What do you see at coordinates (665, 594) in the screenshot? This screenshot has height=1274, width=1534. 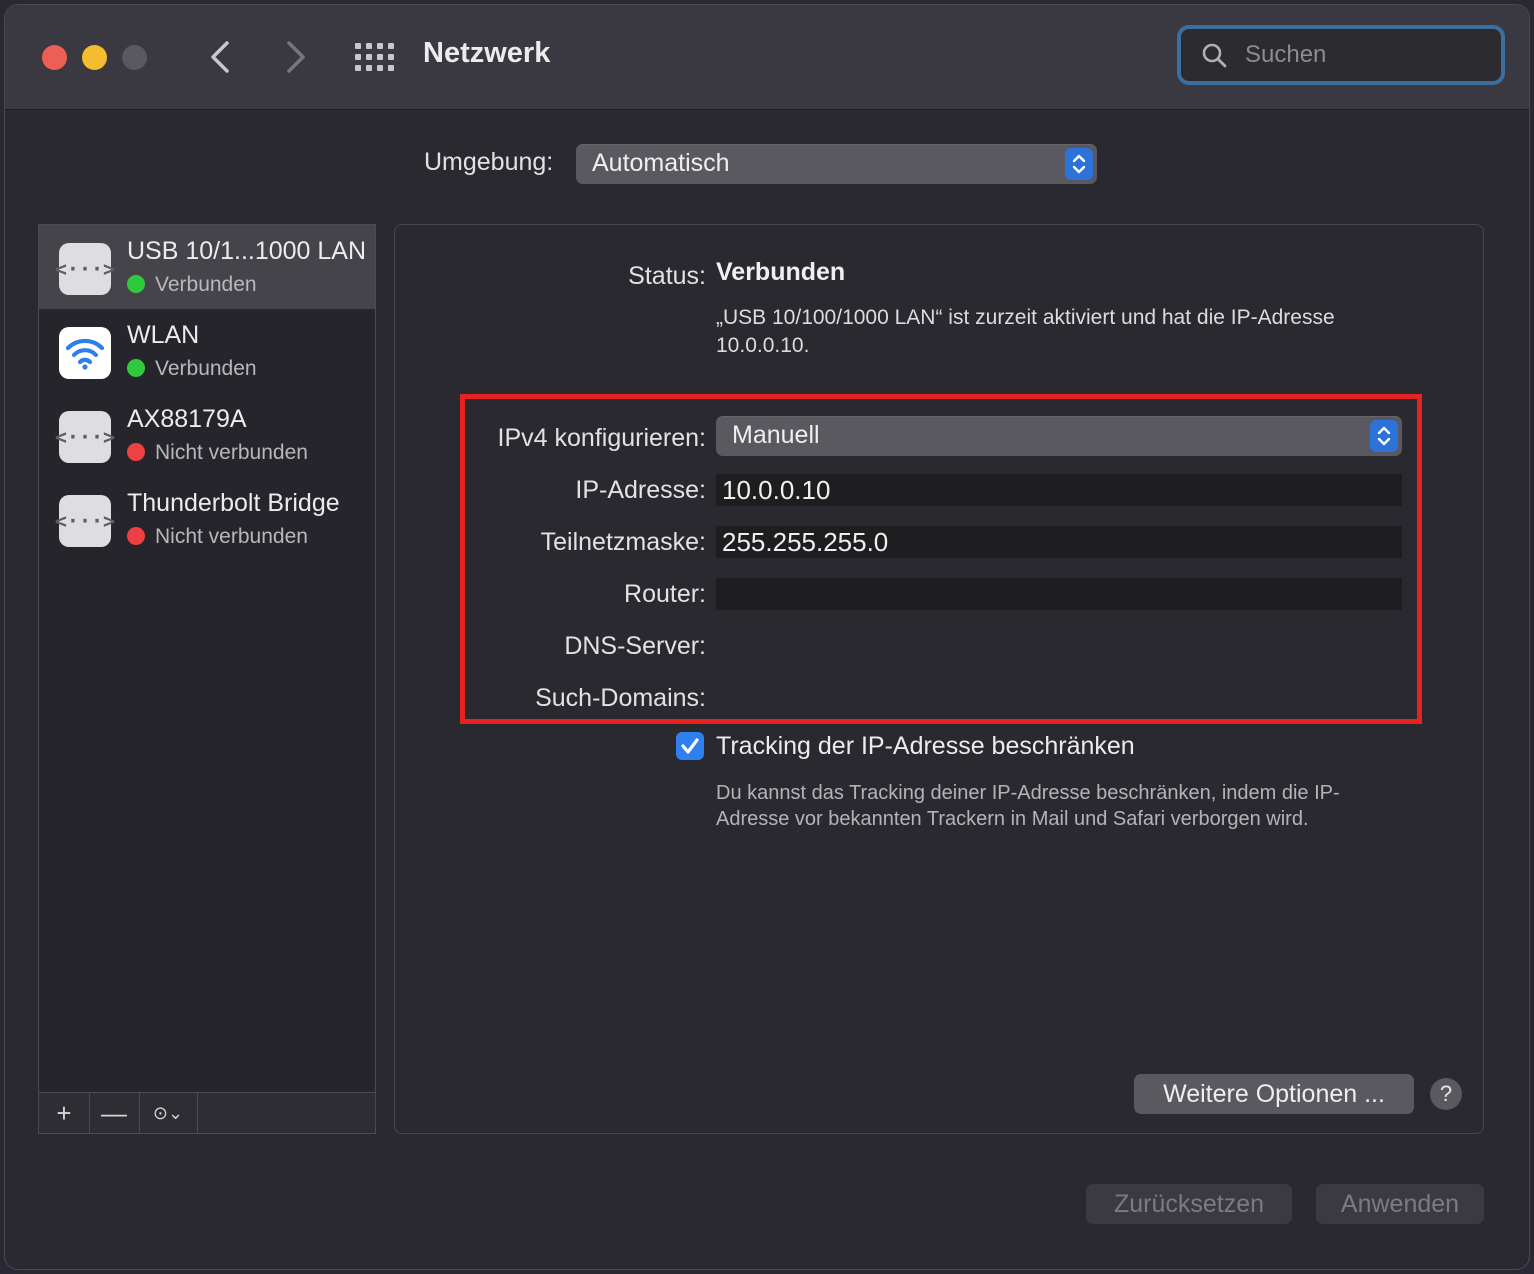 I see `router-label: Router:` at bounding box center [665, 594].